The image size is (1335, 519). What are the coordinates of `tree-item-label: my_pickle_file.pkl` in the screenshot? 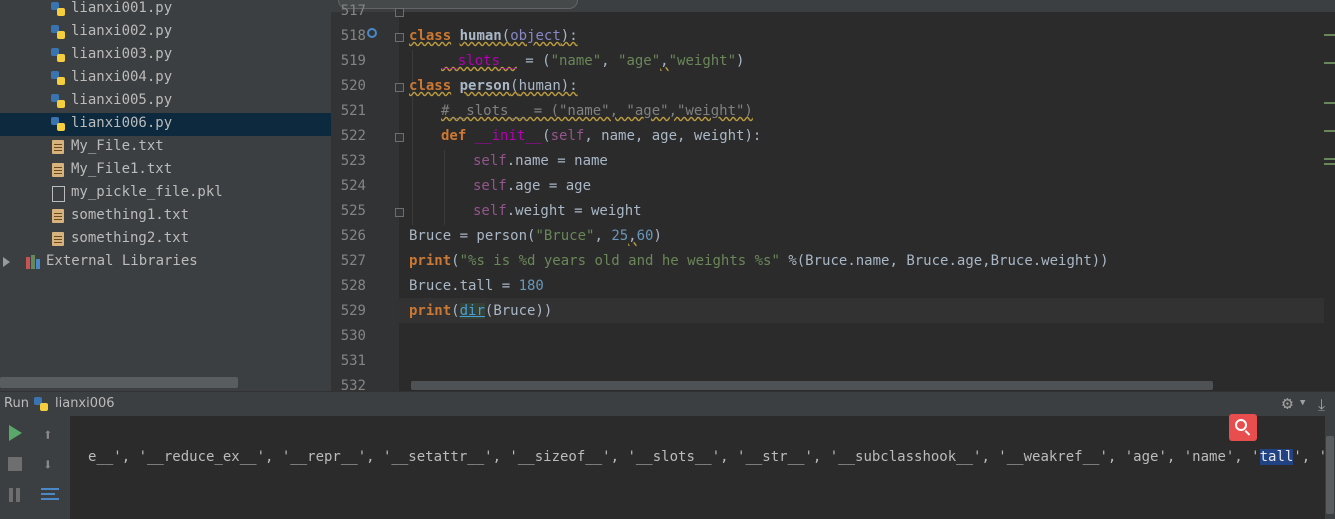 It's located at (147, 192).